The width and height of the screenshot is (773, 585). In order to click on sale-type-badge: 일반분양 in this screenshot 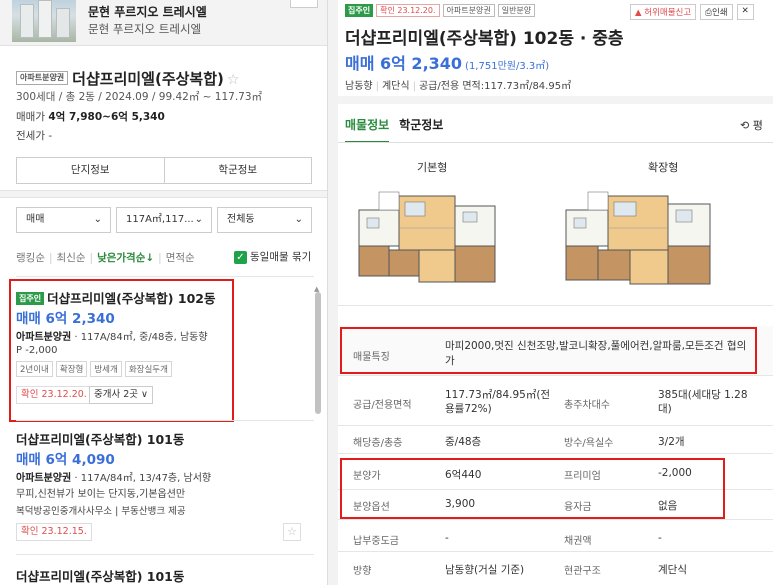, I will do `click(516, 10)`.